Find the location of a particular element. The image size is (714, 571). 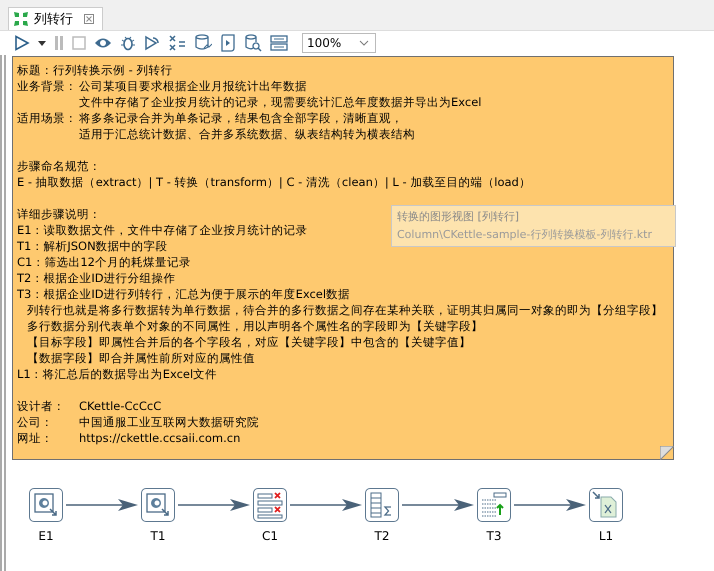

note-text: L1：将汇总后的数据导出为Excel文件 is located at coordinates (117, 374).